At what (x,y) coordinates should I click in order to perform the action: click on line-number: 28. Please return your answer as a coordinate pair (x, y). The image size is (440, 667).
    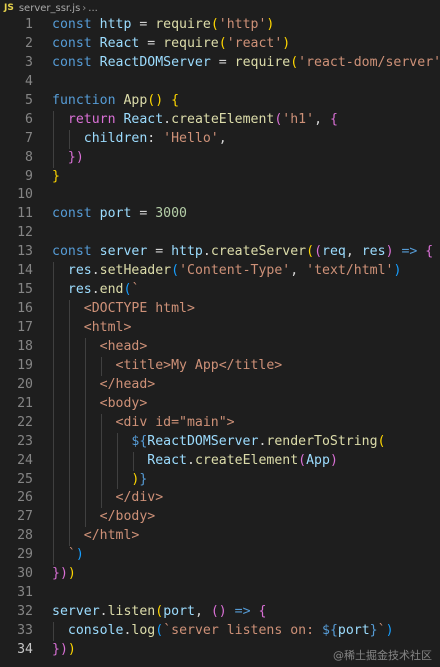
    Looking at the image, I should click on (25, 536).